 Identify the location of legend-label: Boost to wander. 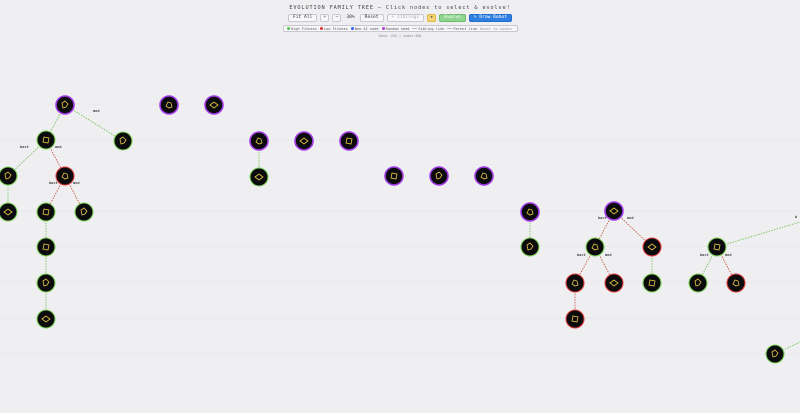
(496, 28).